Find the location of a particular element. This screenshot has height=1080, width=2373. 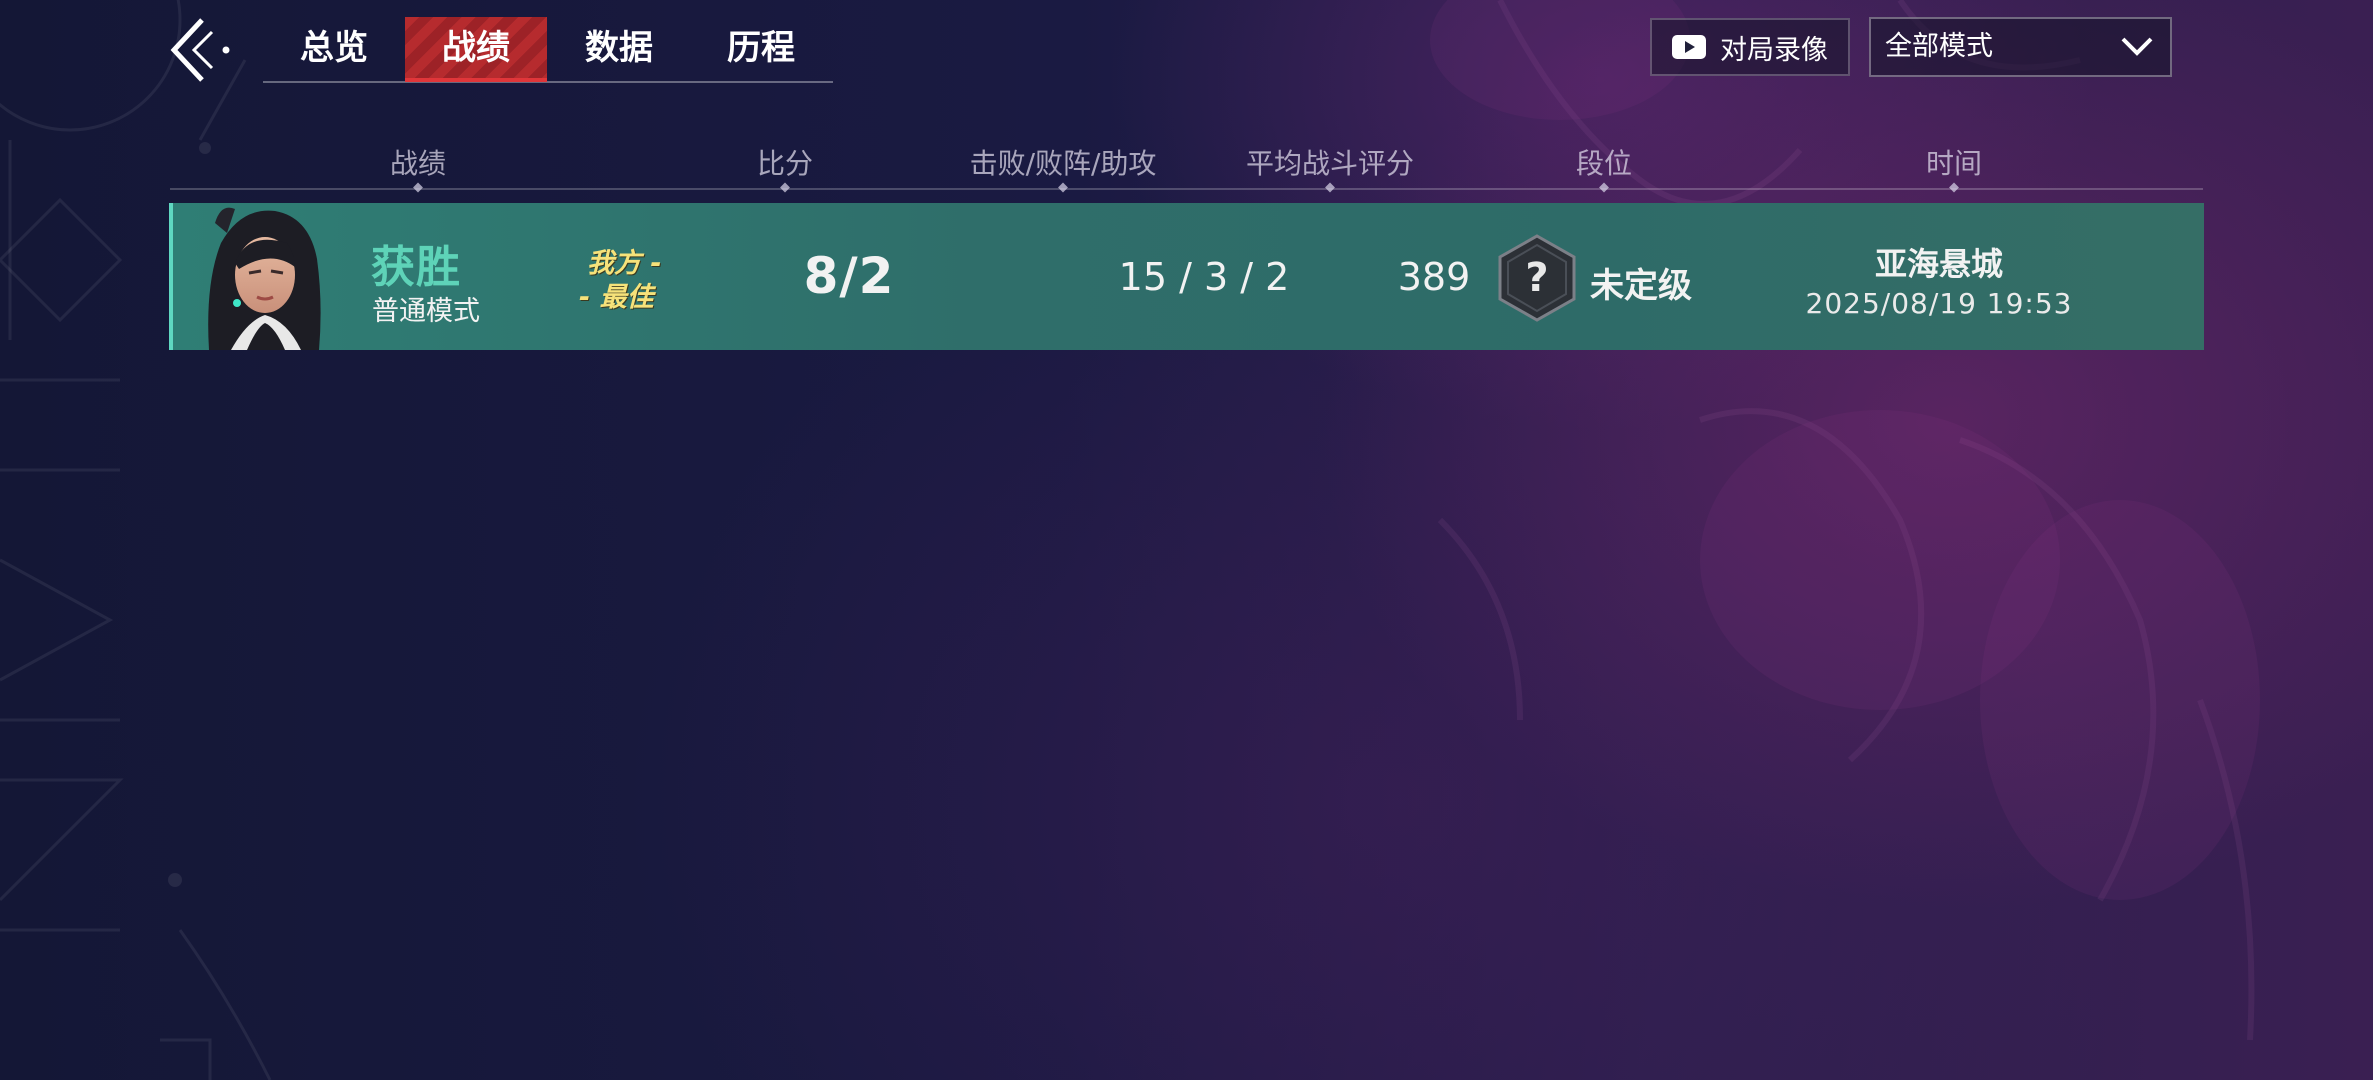

match-time: 2025/08/19 19:53 is located at coordinates (1939, 303).